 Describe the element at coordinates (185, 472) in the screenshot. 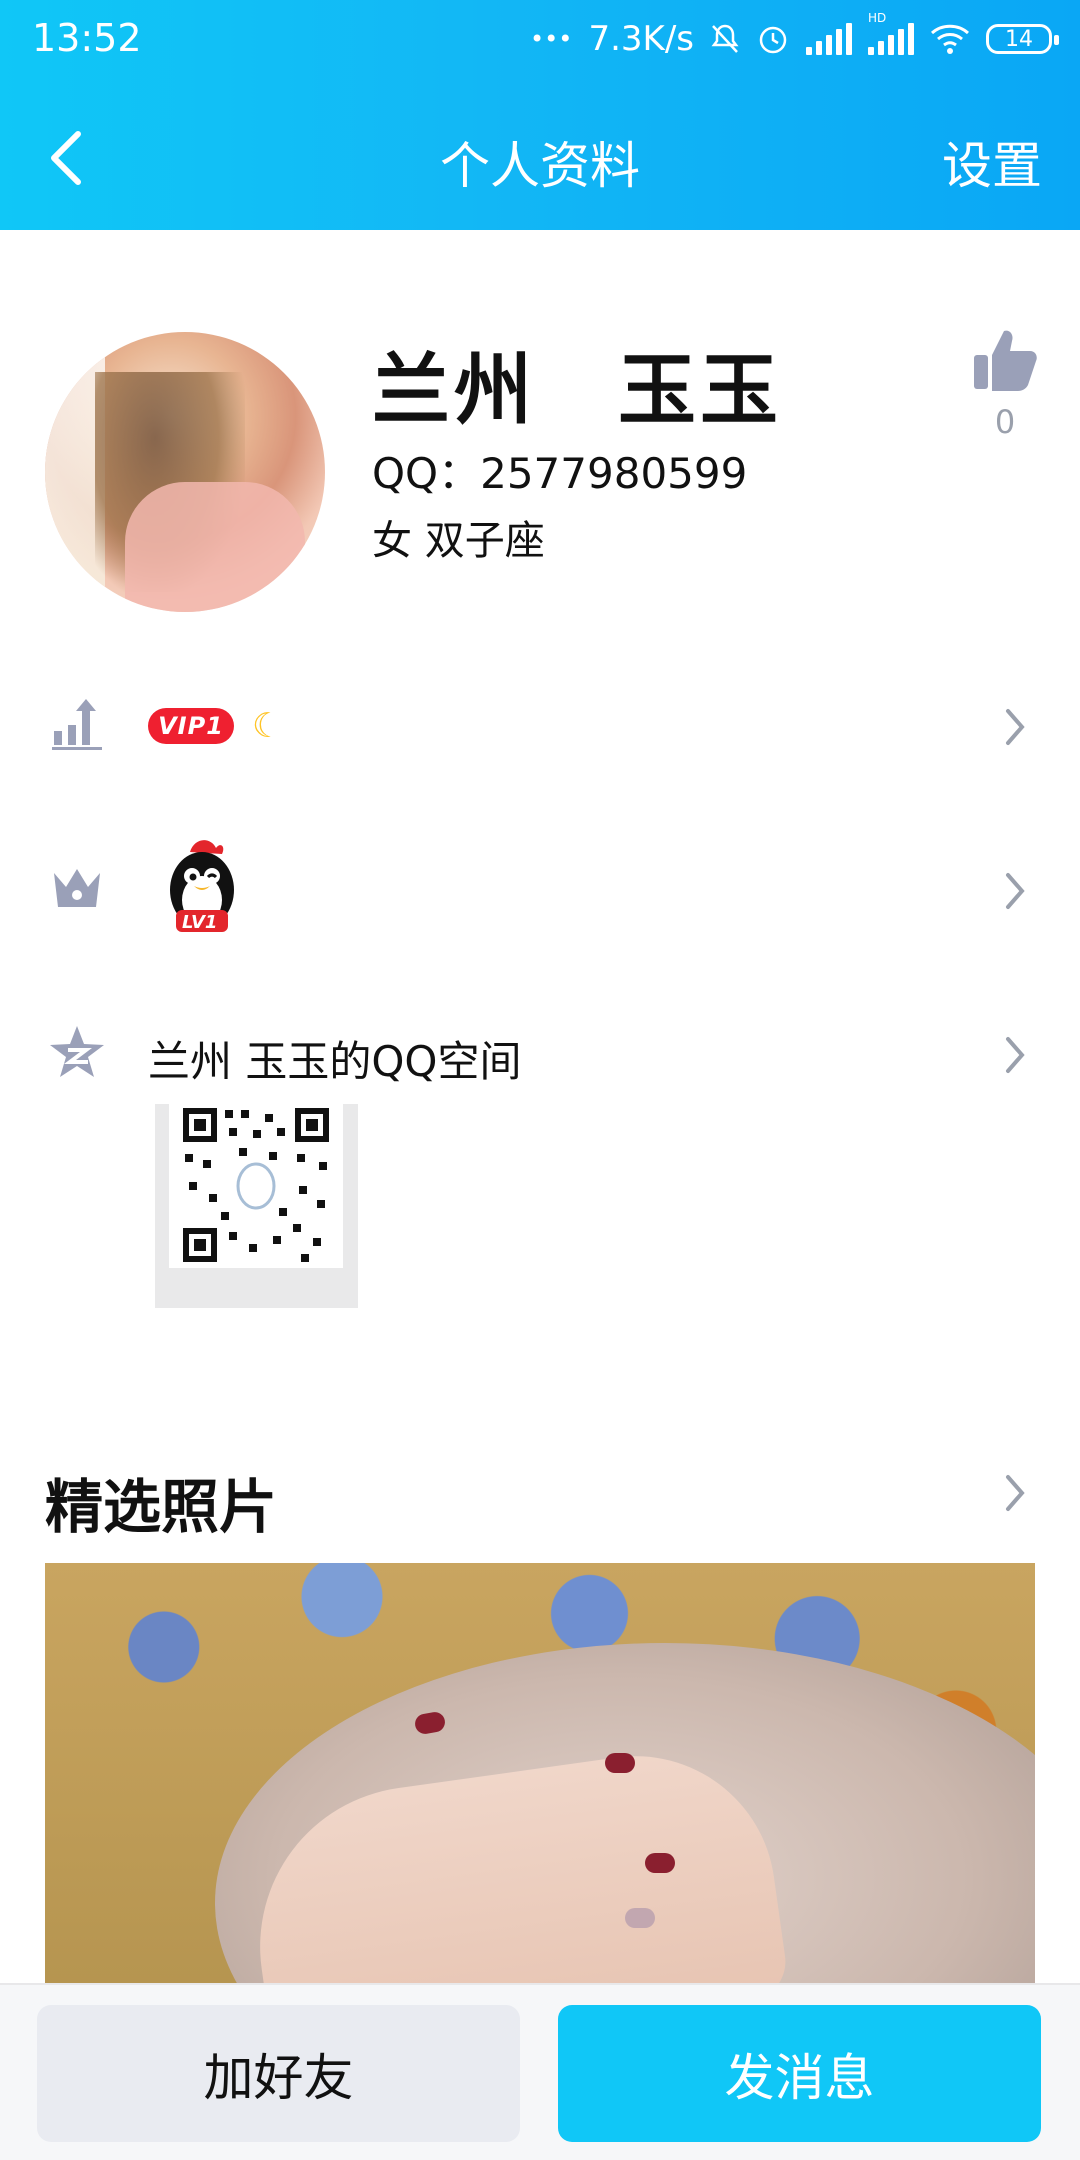

I see `avatar` at that location.